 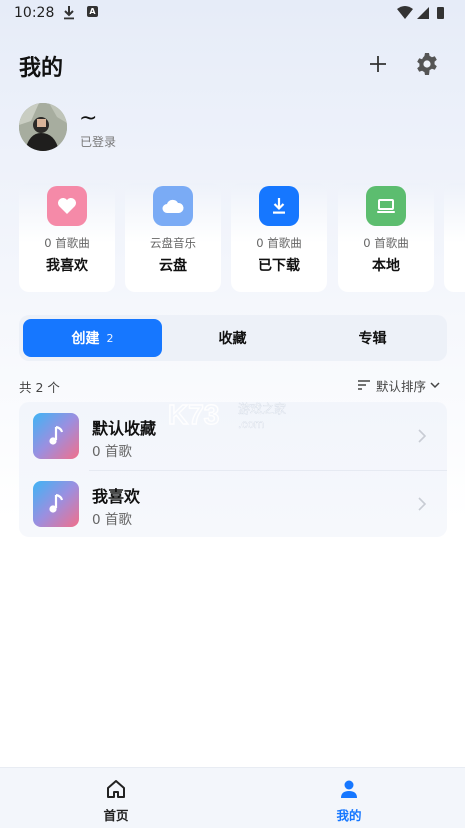 I want to click on sort-icon, so click(x=364, y=385).